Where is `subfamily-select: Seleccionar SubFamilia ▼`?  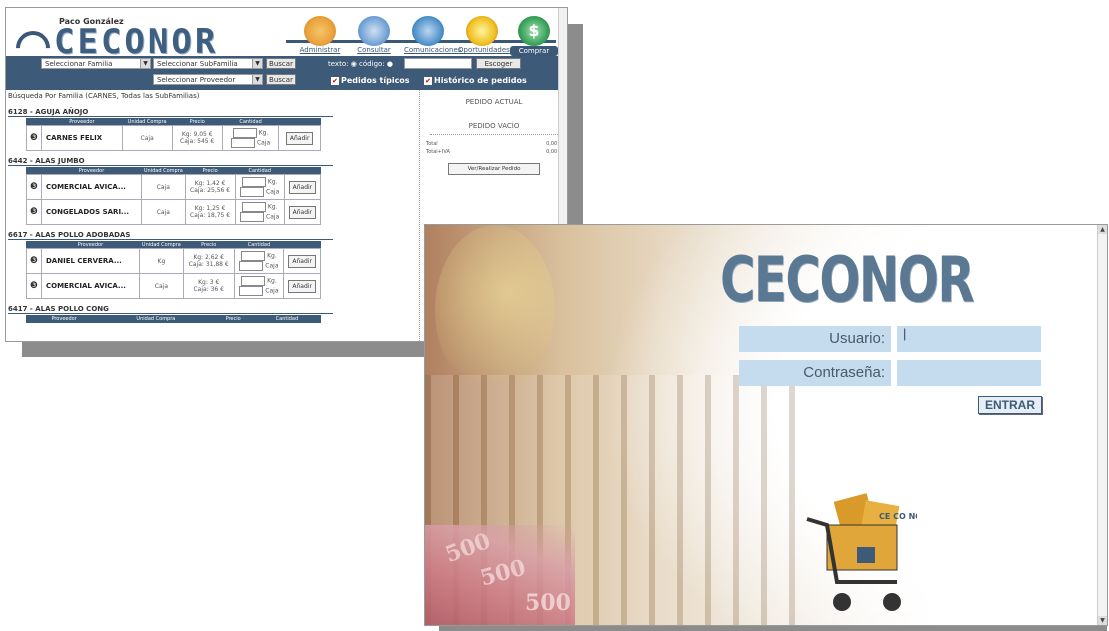 subfamily-select: Seleccionar SubFamilia ▼ is located at coordinates (208, 63).